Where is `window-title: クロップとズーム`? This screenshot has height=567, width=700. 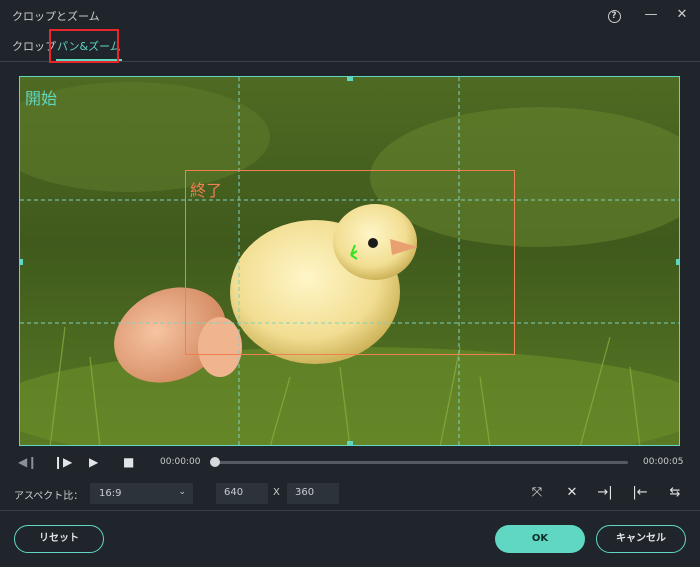 window-title: クロップとズーム is located at coordinates (56, 16).